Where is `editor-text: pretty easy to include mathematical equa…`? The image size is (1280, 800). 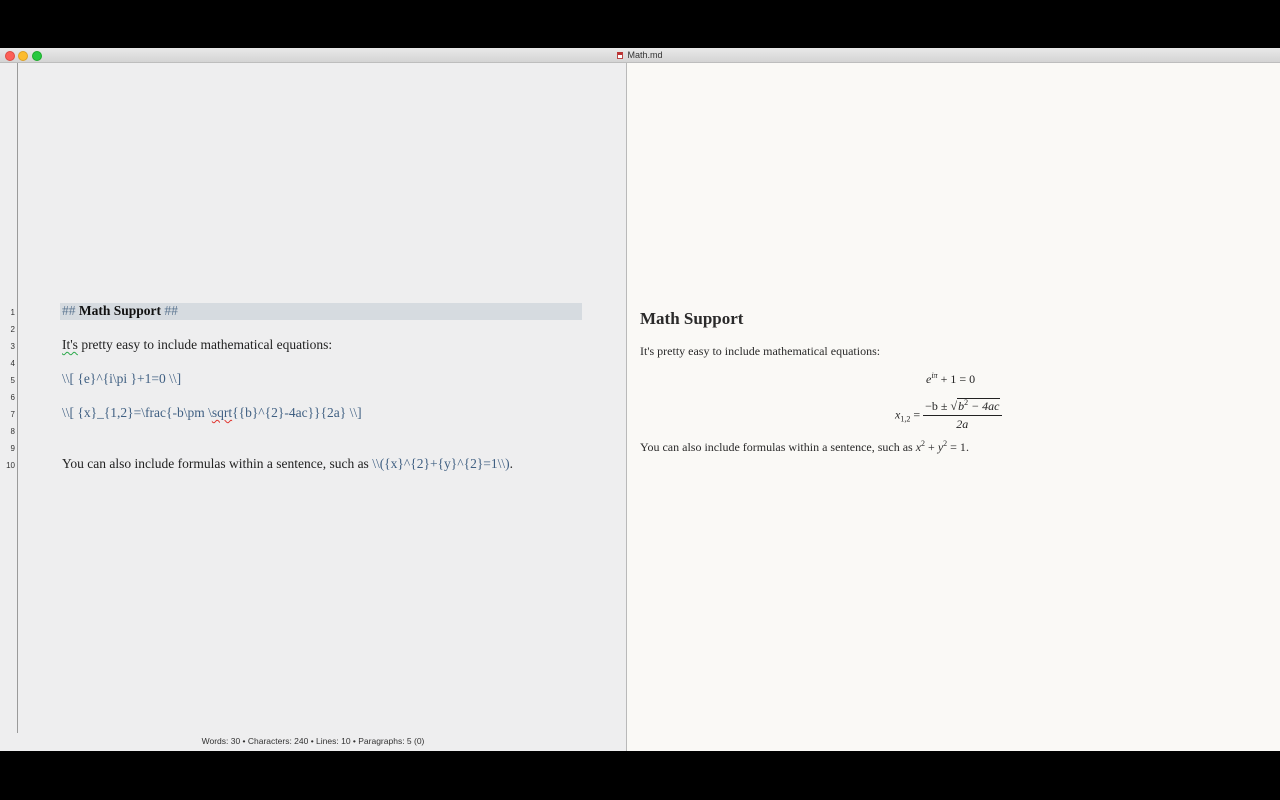
editor-text: pretty easy to include mathematical equa… is located at coordinates (205, 344).